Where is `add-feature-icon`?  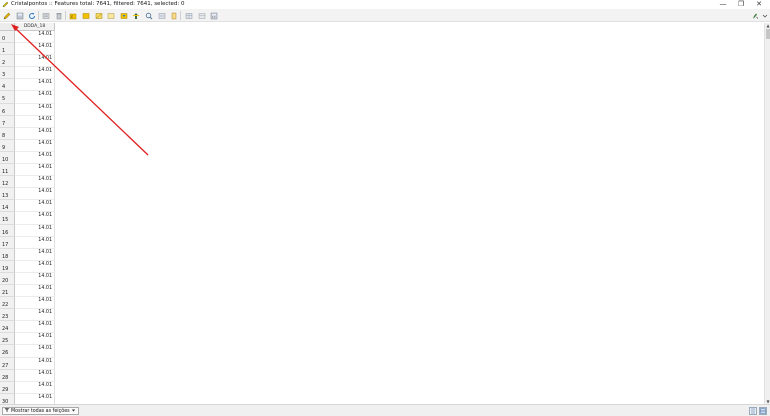 add-feature-icon is located at coordinates (45, 15).